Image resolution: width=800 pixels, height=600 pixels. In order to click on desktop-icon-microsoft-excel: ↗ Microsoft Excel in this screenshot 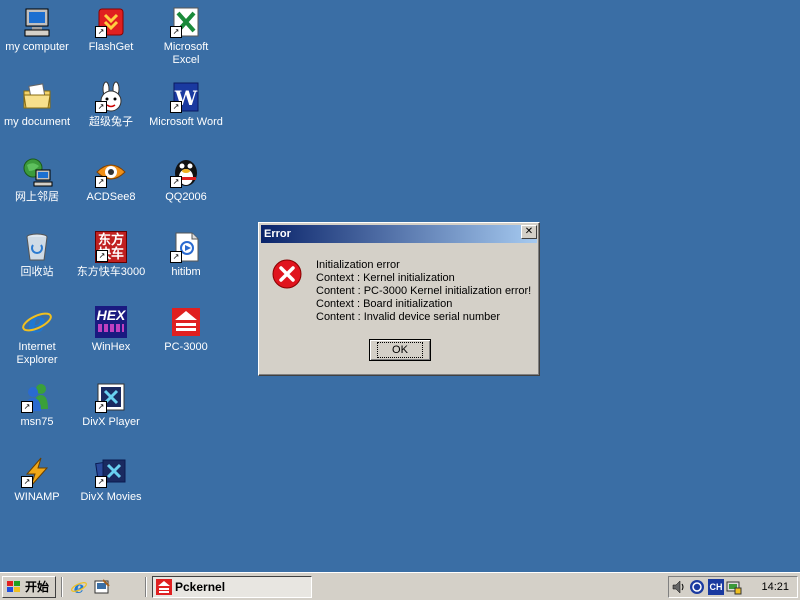, I will do `click(186, 38)`.